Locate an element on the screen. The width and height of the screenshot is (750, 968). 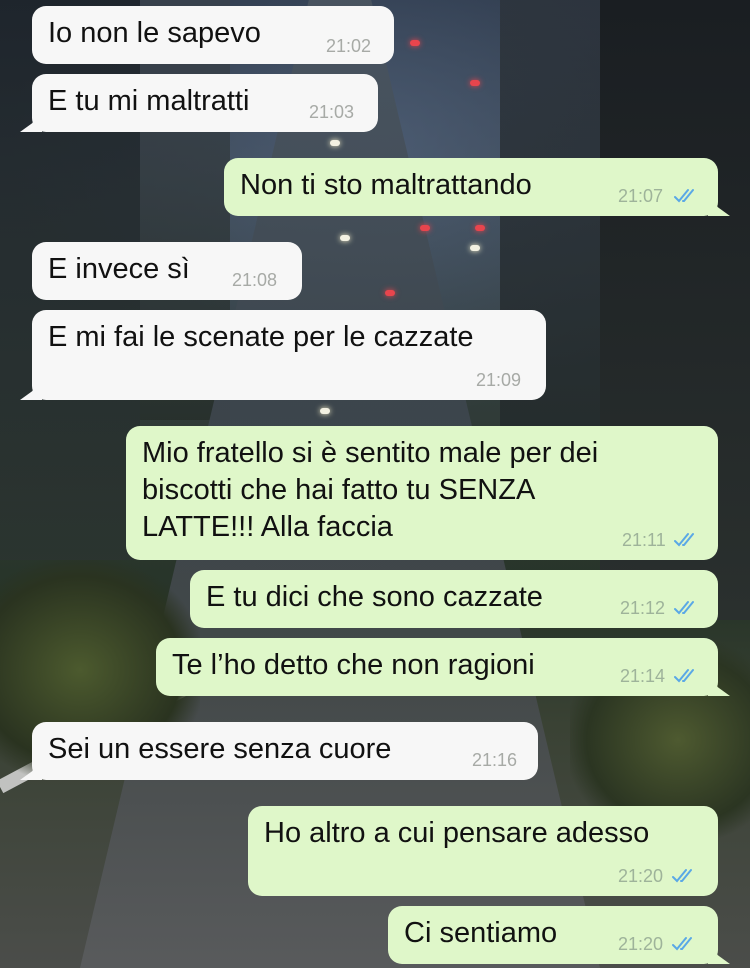
message-time: 21:07 is located at coordinates (641, 196).